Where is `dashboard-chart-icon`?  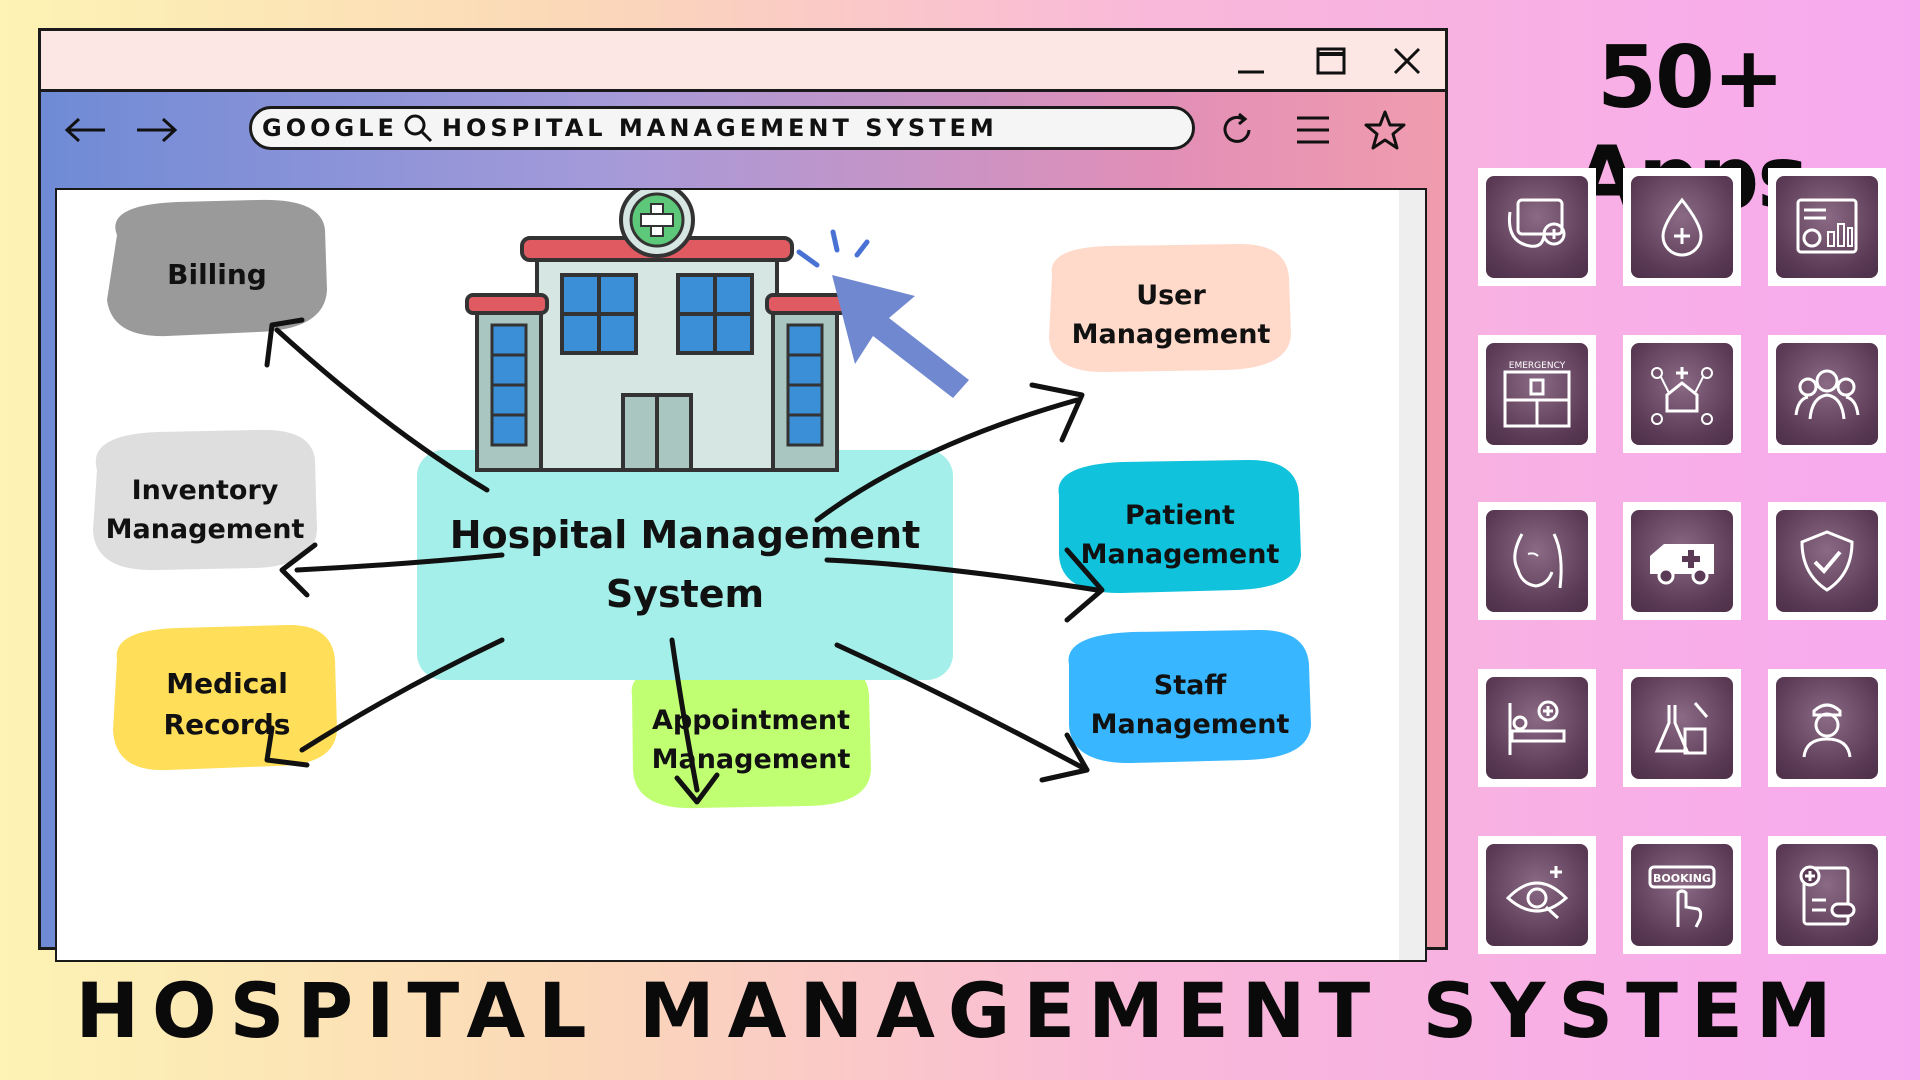 dashboard-chart-icon is located at coordinates (1827, 226).